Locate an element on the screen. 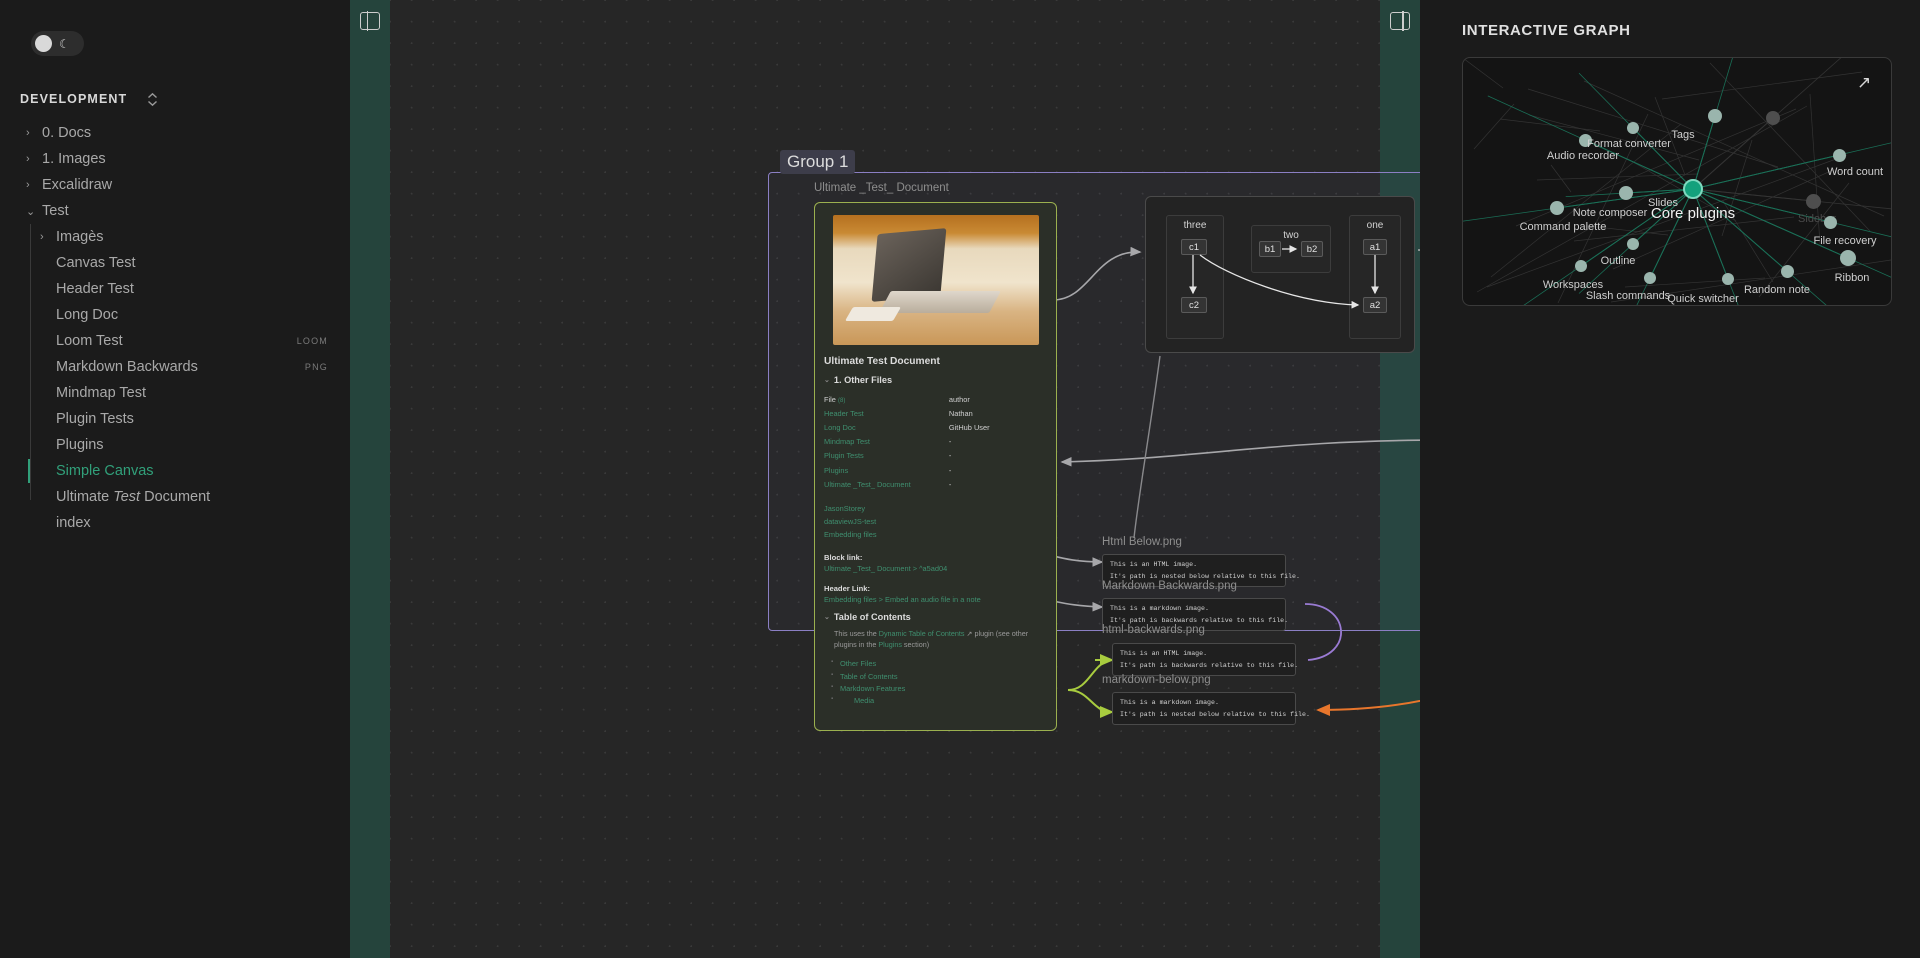 The width and height of the screenshot is (1920, 958). mermaid-edges is located at coordinates (1284, 277).